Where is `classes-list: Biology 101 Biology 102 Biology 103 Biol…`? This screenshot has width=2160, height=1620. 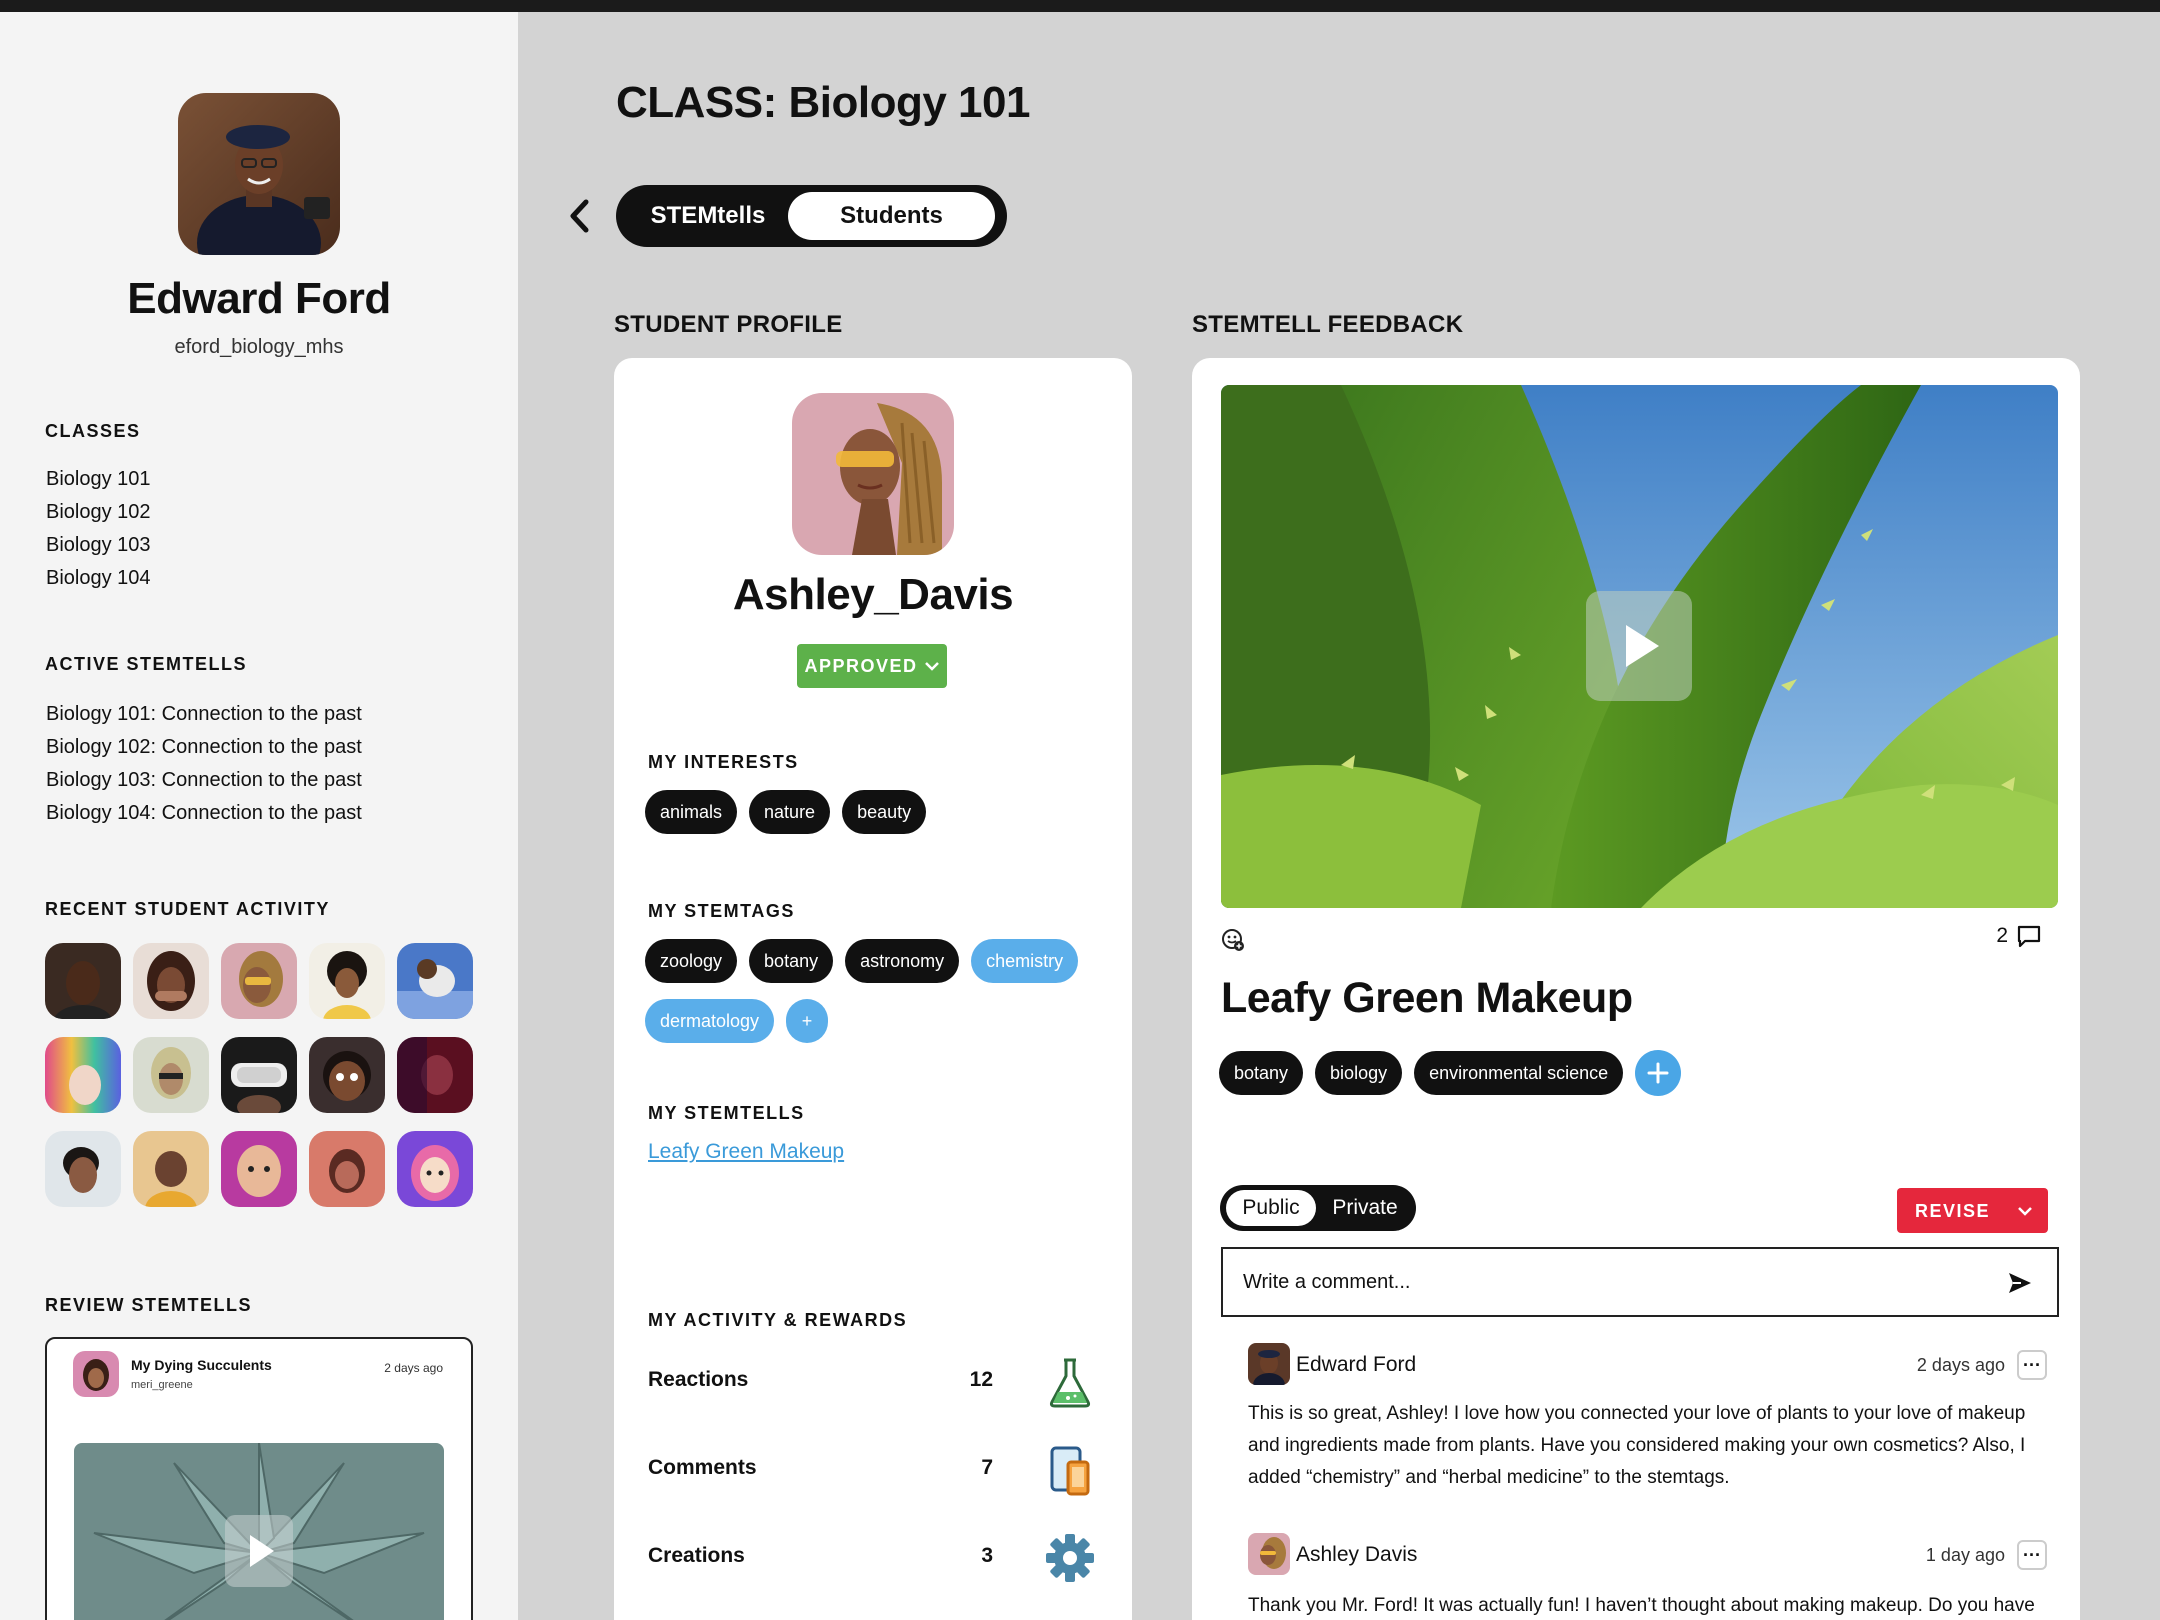
classes-list: Biology 101 Biology 102 Biology 103 Biol… is located at coordinates (98, 529).